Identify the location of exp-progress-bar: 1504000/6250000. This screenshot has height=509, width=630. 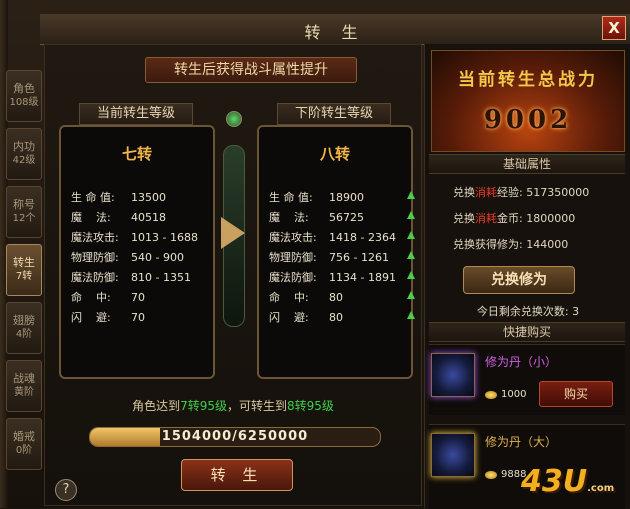
(235, 437).